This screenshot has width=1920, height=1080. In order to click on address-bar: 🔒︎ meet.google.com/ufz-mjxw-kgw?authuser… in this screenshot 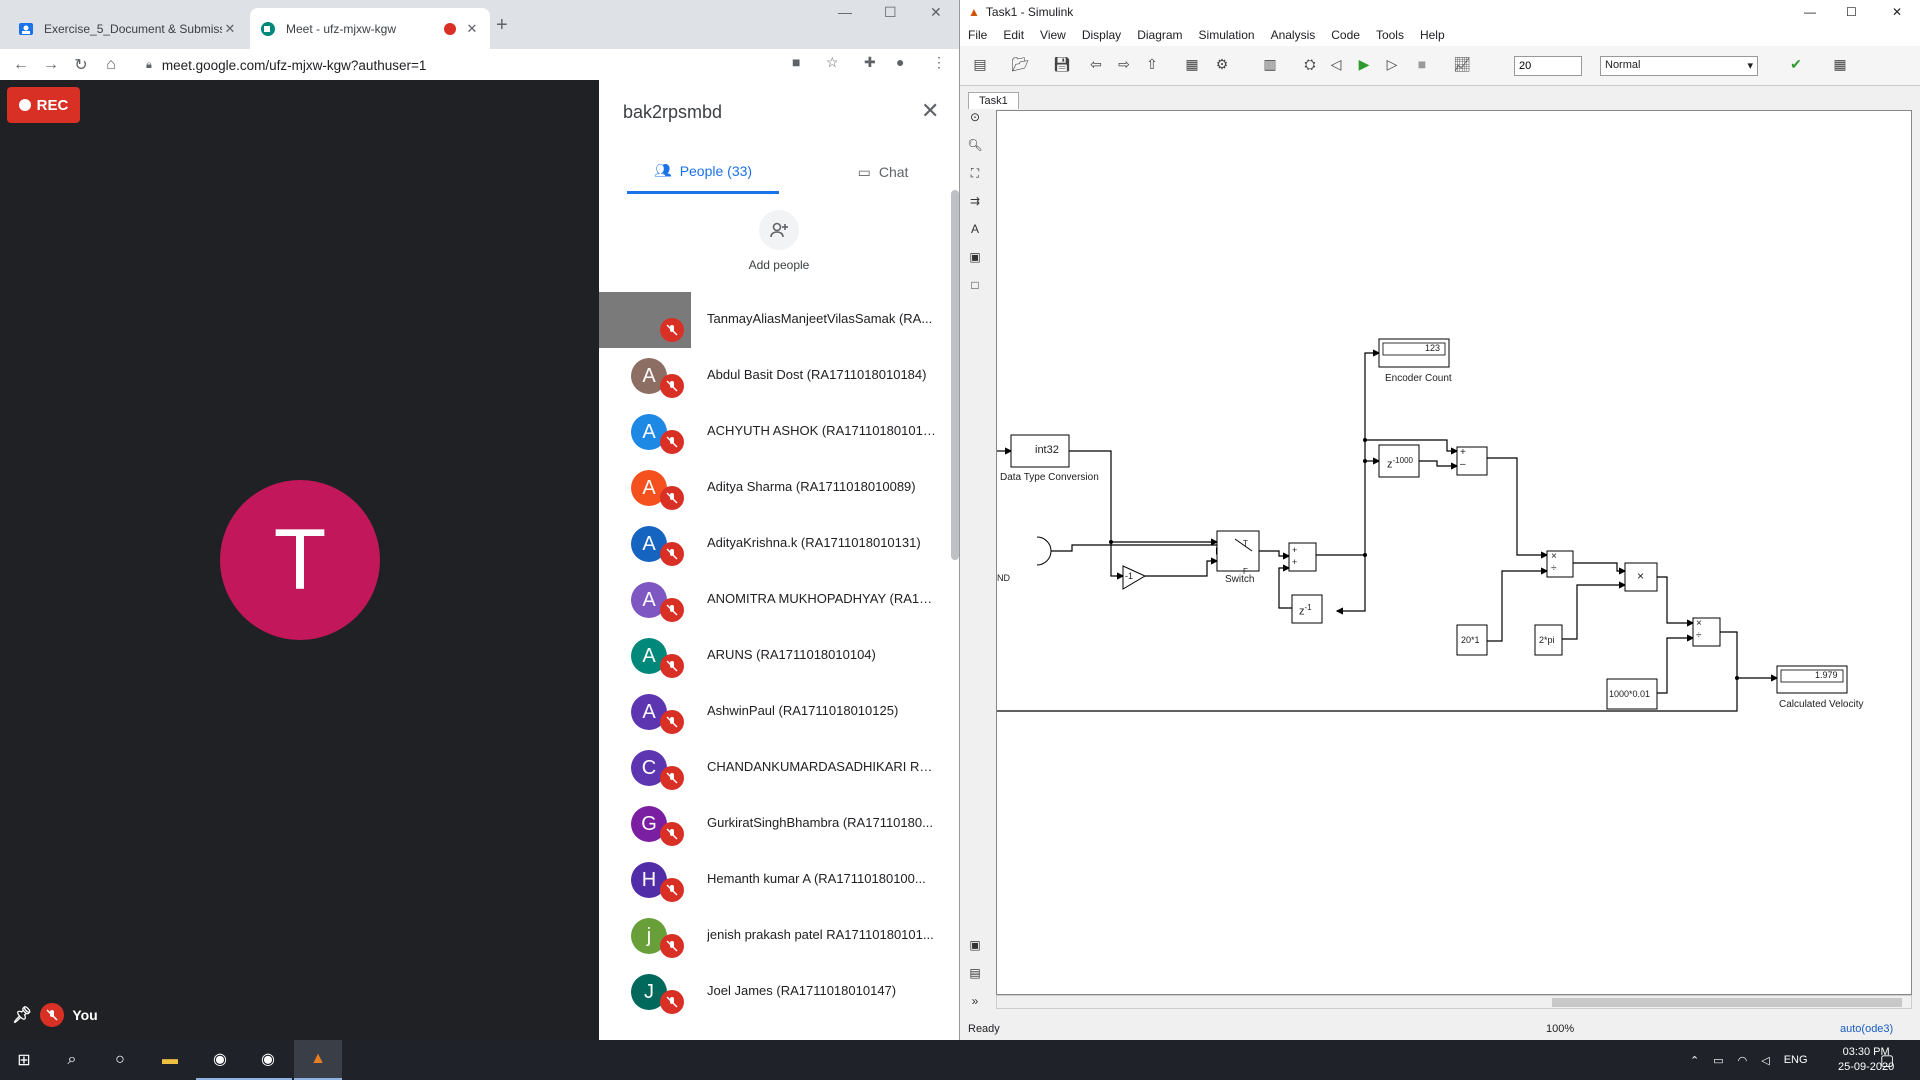, I will do `click(476, 65)`.